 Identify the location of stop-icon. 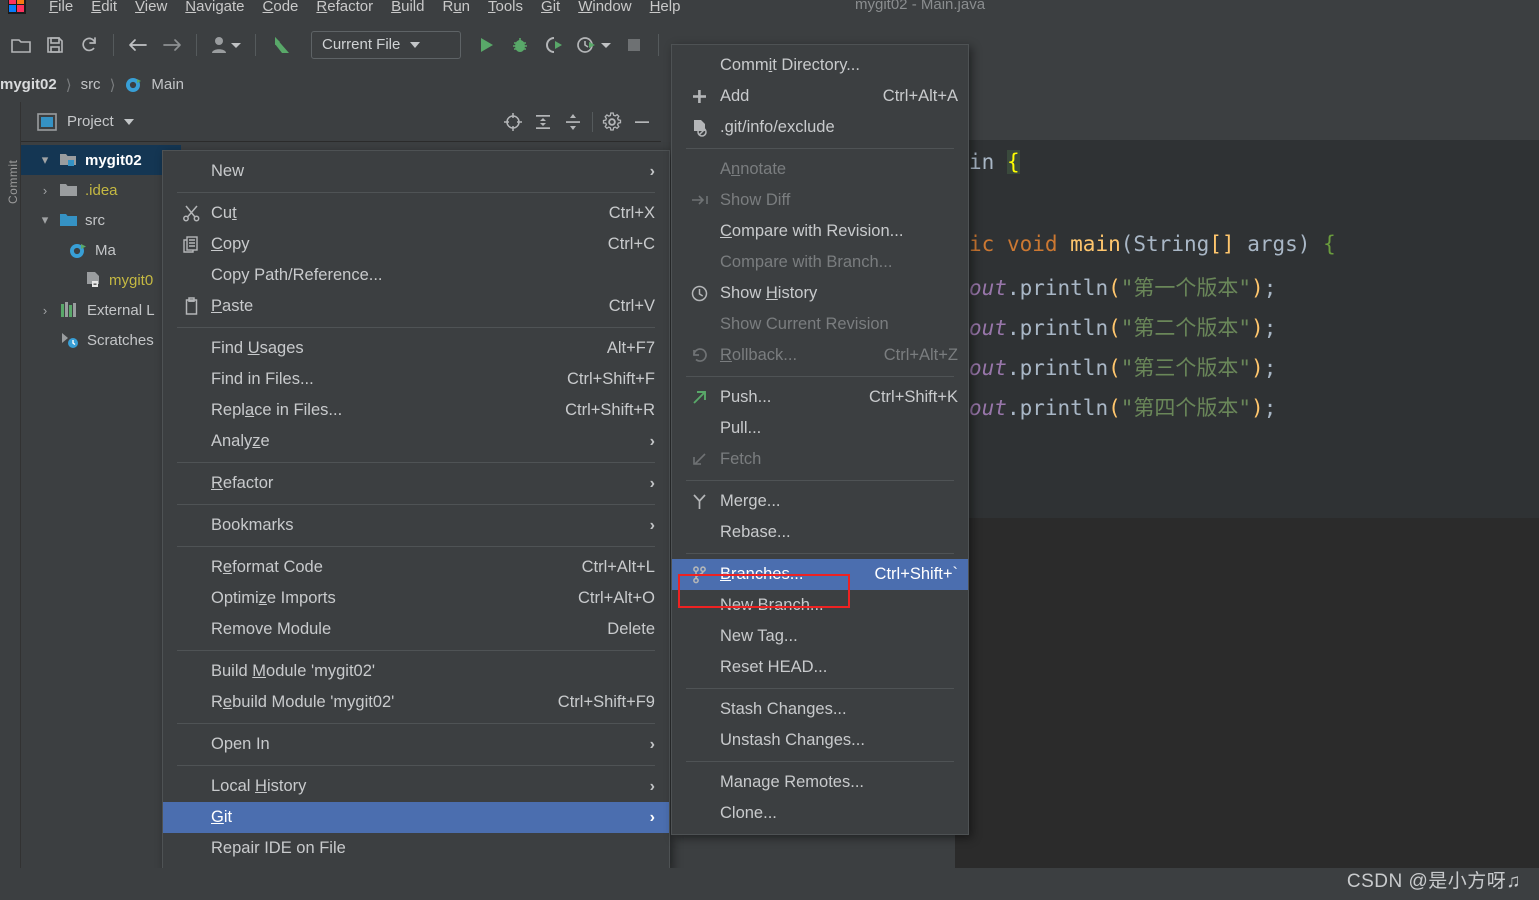
(634, 45).